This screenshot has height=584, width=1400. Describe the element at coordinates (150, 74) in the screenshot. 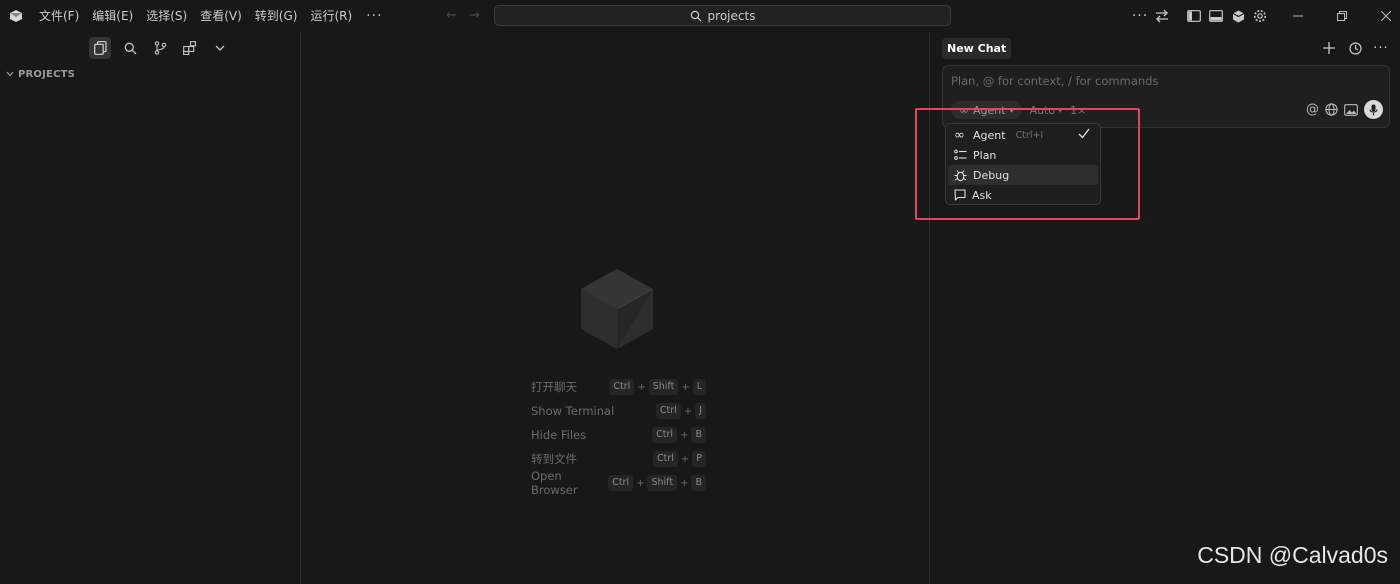

I see `projects-section-header: PROJECTS` at that location.